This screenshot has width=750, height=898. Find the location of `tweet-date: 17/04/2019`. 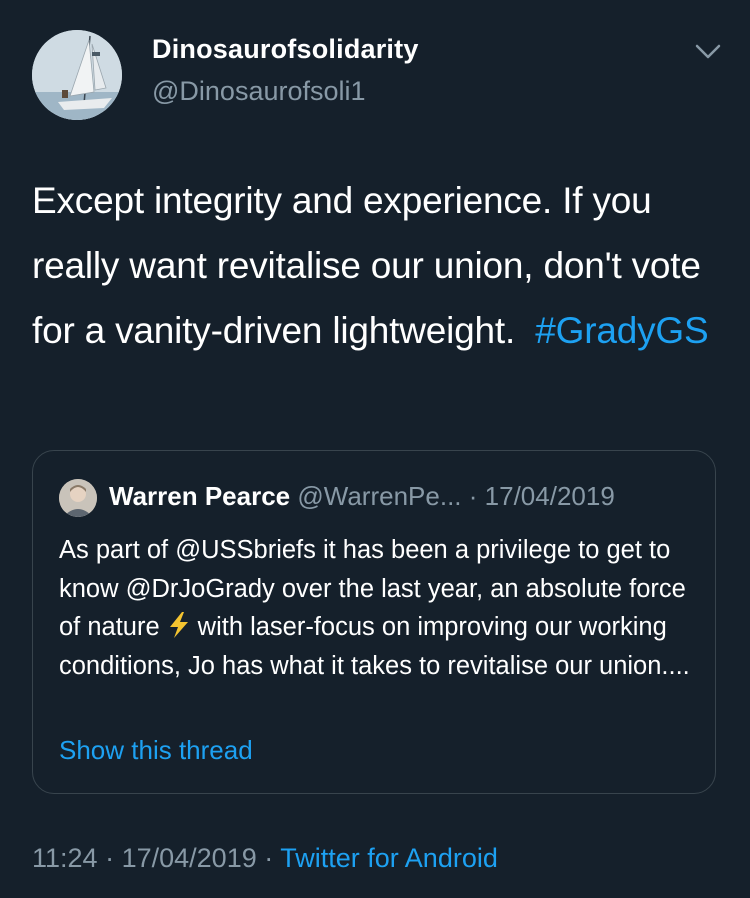

tweet-date: 17/04/2019 is located at coordinates (189, 858).